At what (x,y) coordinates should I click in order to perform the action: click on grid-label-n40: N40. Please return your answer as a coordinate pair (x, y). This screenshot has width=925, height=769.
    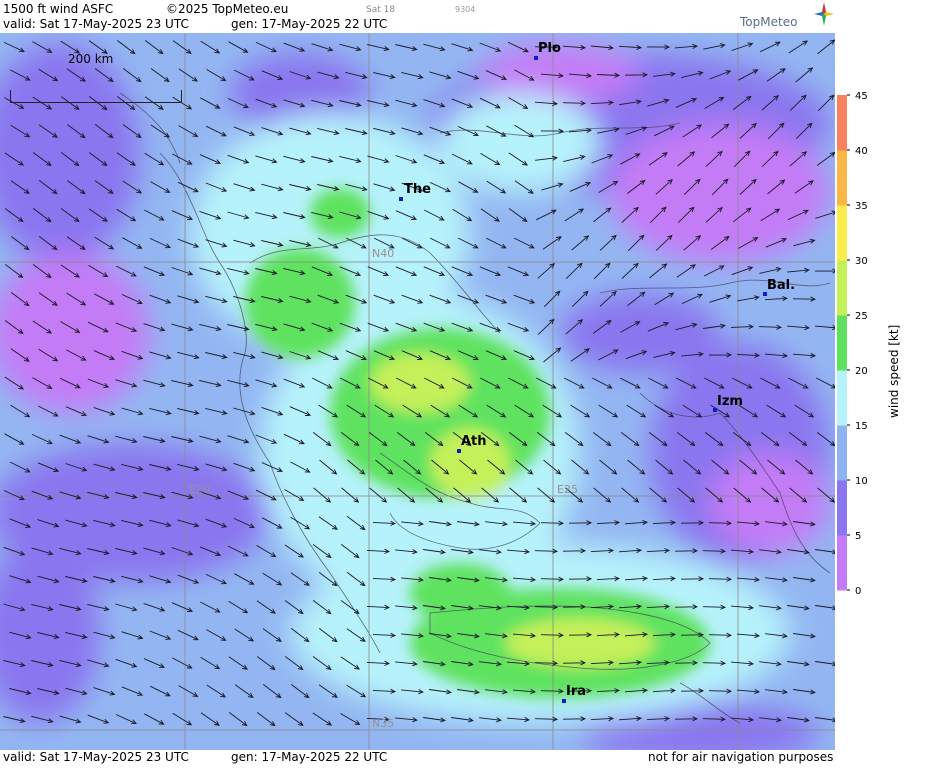
    Looking at the image, I should click on (383, 253).